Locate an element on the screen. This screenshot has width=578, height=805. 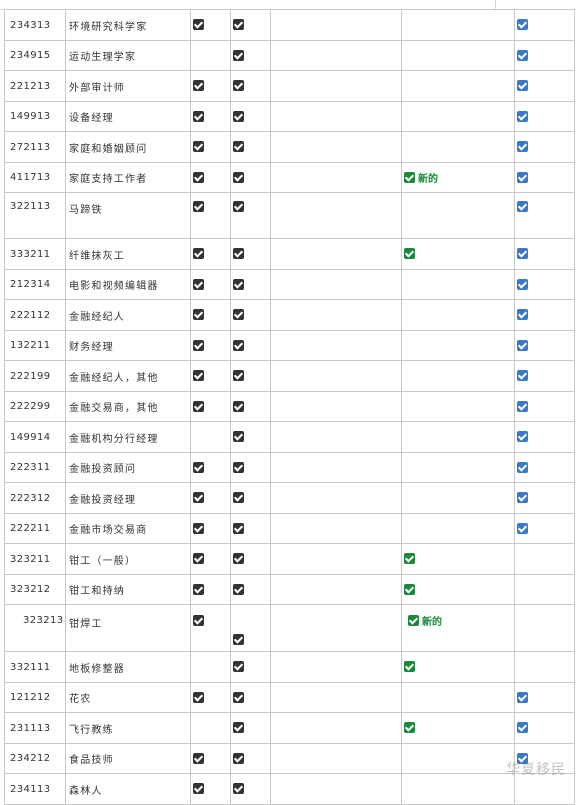
occupation-name-cell: 马蹄铁 is located at coordinates (128, 215).